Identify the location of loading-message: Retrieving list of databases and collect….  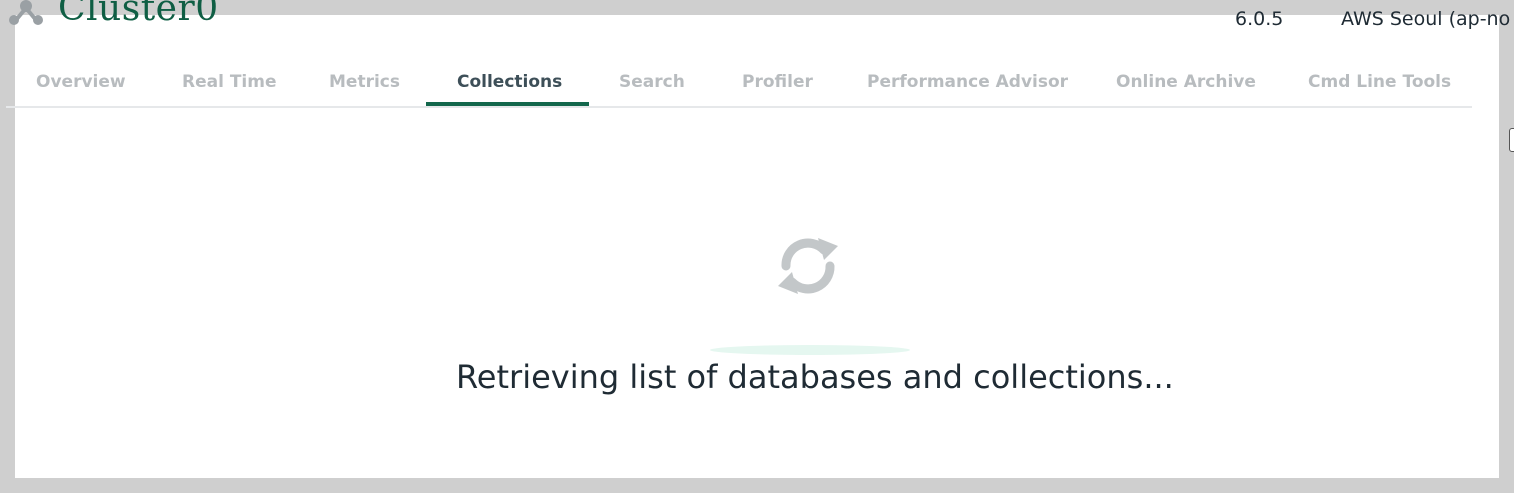
(815, 377).